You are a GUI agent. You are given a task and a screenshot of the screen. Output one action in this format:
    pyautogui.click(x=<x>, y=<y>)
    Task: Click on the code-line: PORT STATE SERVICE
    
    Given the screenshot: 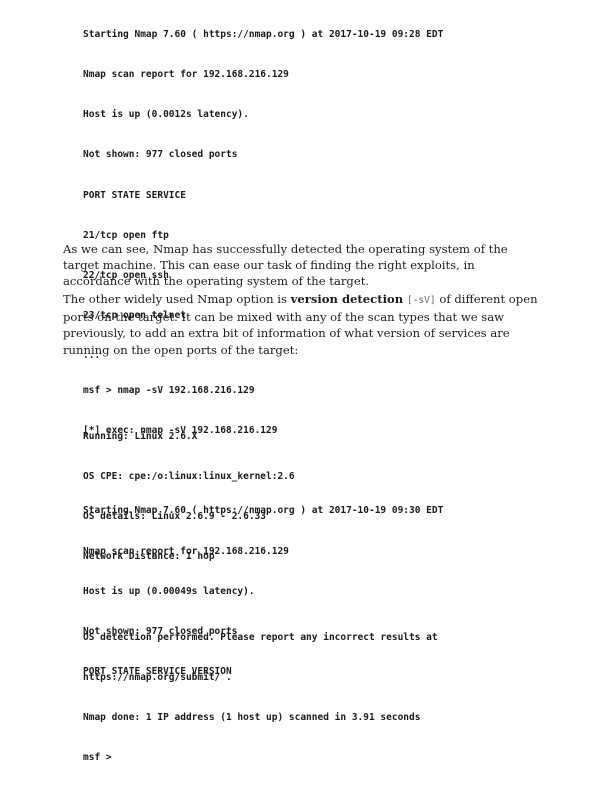 What is the action you would take?
    pyautogui.click(x=134, y=195)
    